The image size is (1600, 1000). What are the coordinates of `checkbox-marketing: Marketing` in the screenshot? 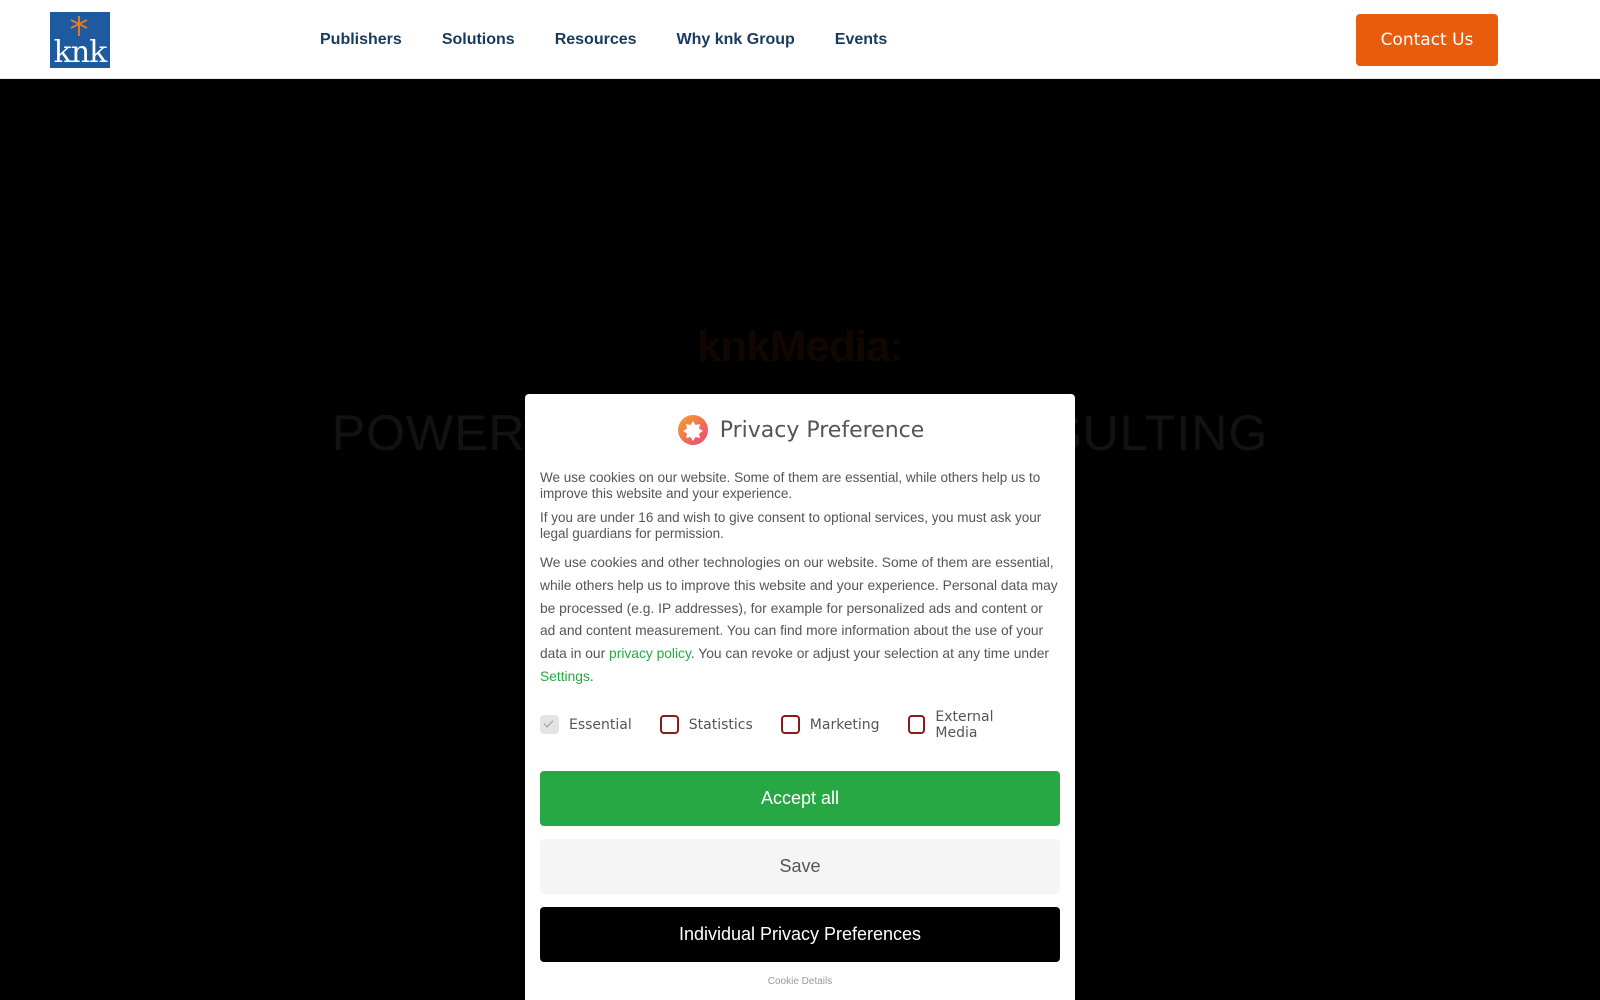 It's located at (830, 725).